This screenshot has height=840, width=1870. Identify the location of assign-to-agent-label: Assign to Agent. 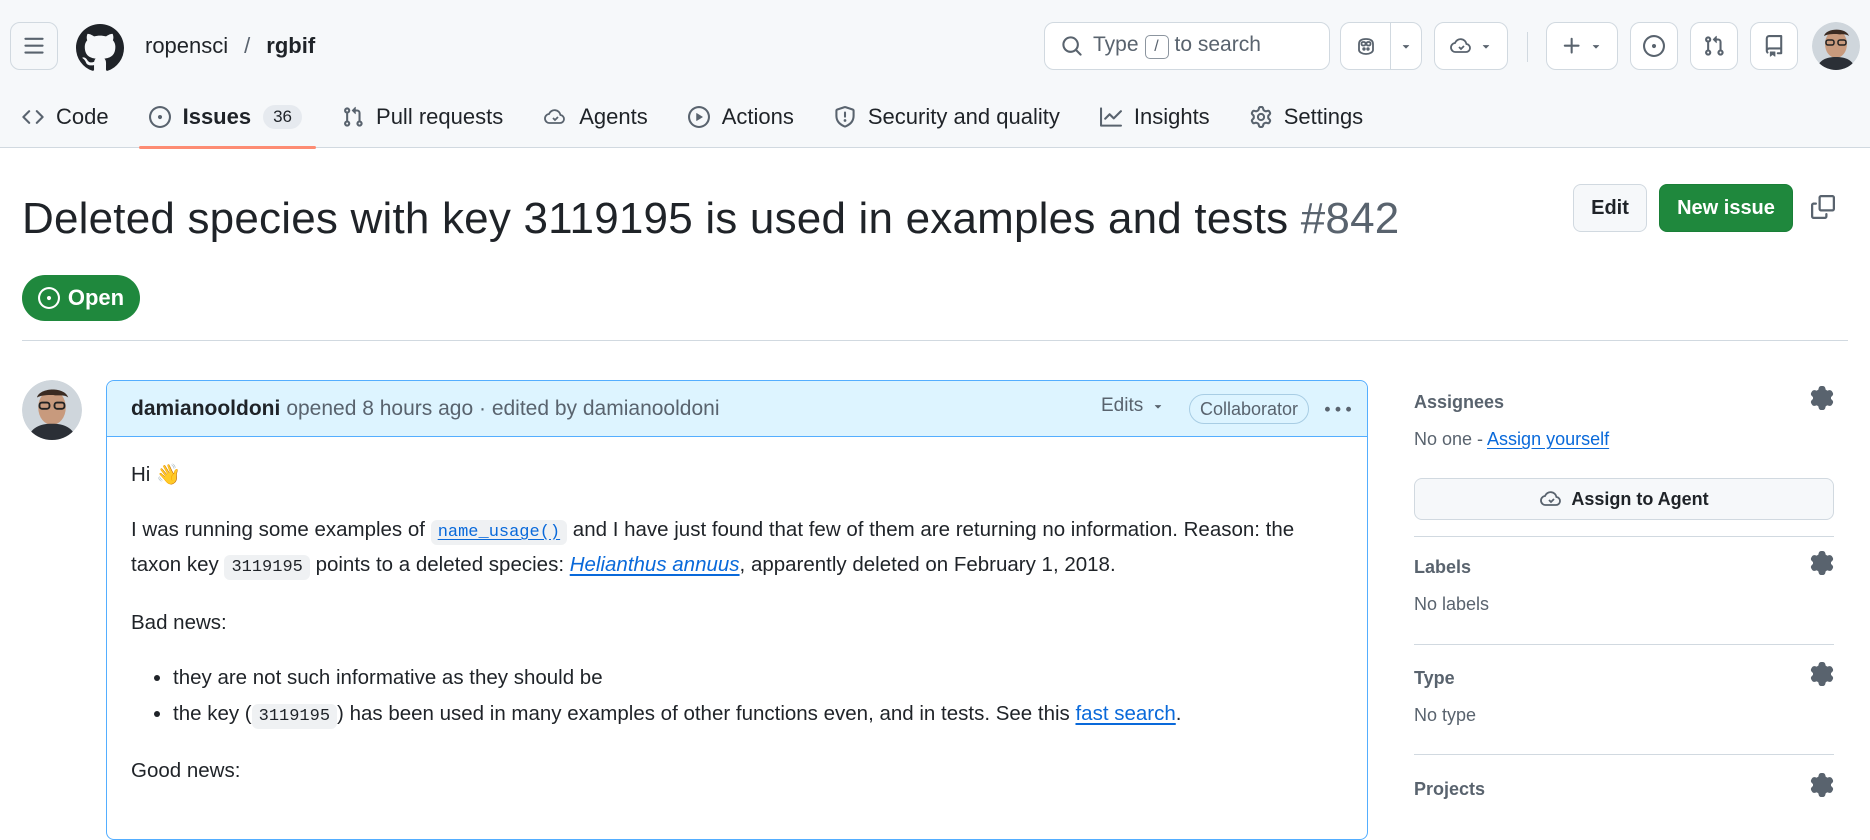
(1640, 498).